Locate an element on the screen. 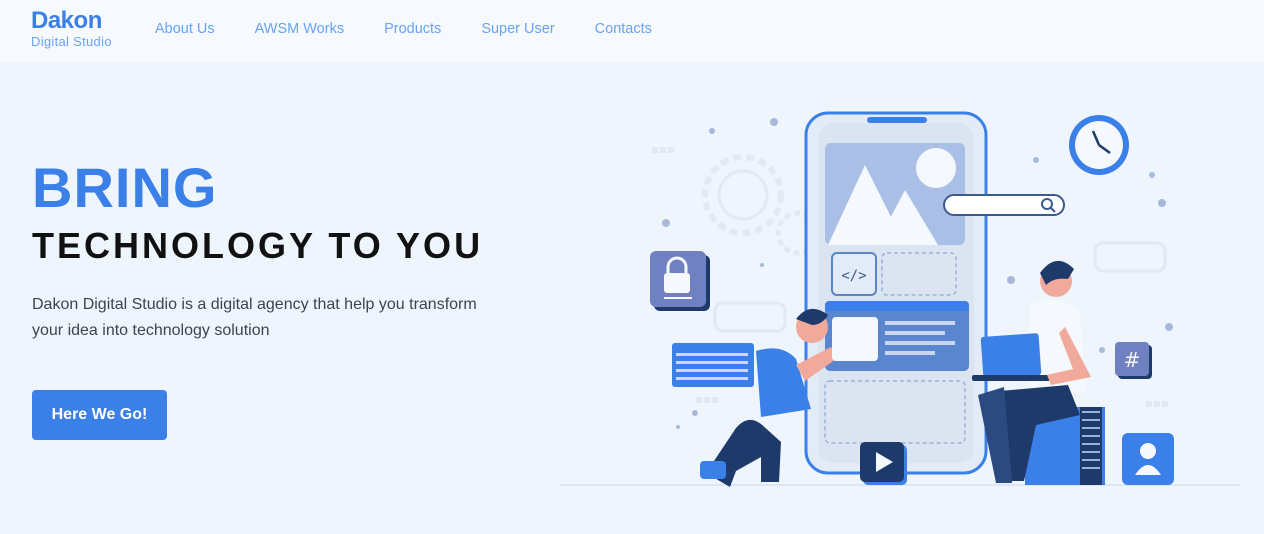  here-we-go-button: Here We Go! is located at coordinates (99, 415).